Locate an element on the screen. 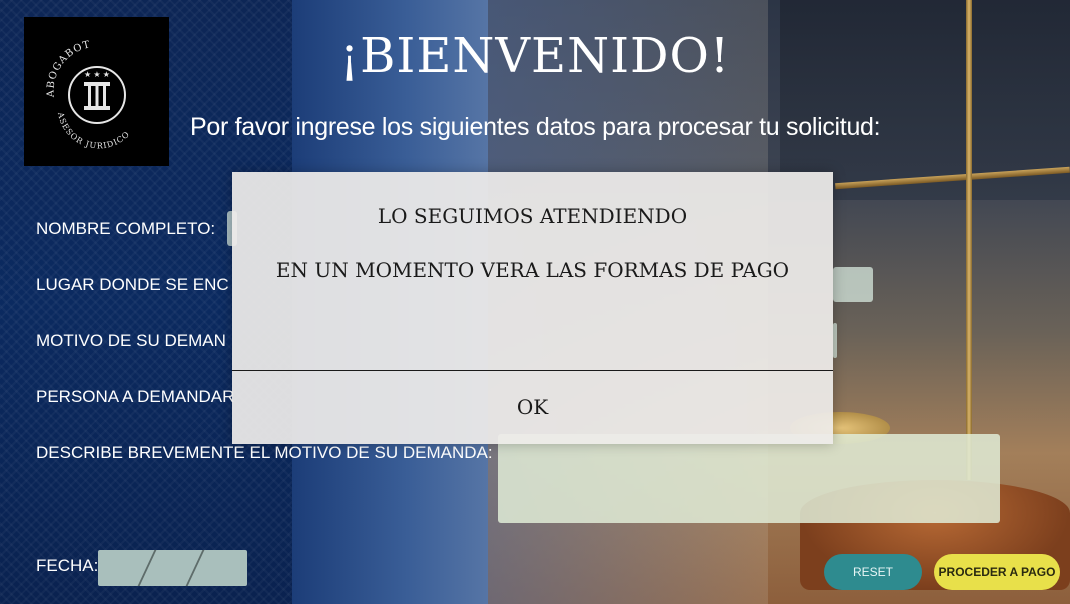 Image resolution: width=1070 pixels, height=604 pixels. svg-text: ASESOR JURIDICO is located at coordinates (94, 130).